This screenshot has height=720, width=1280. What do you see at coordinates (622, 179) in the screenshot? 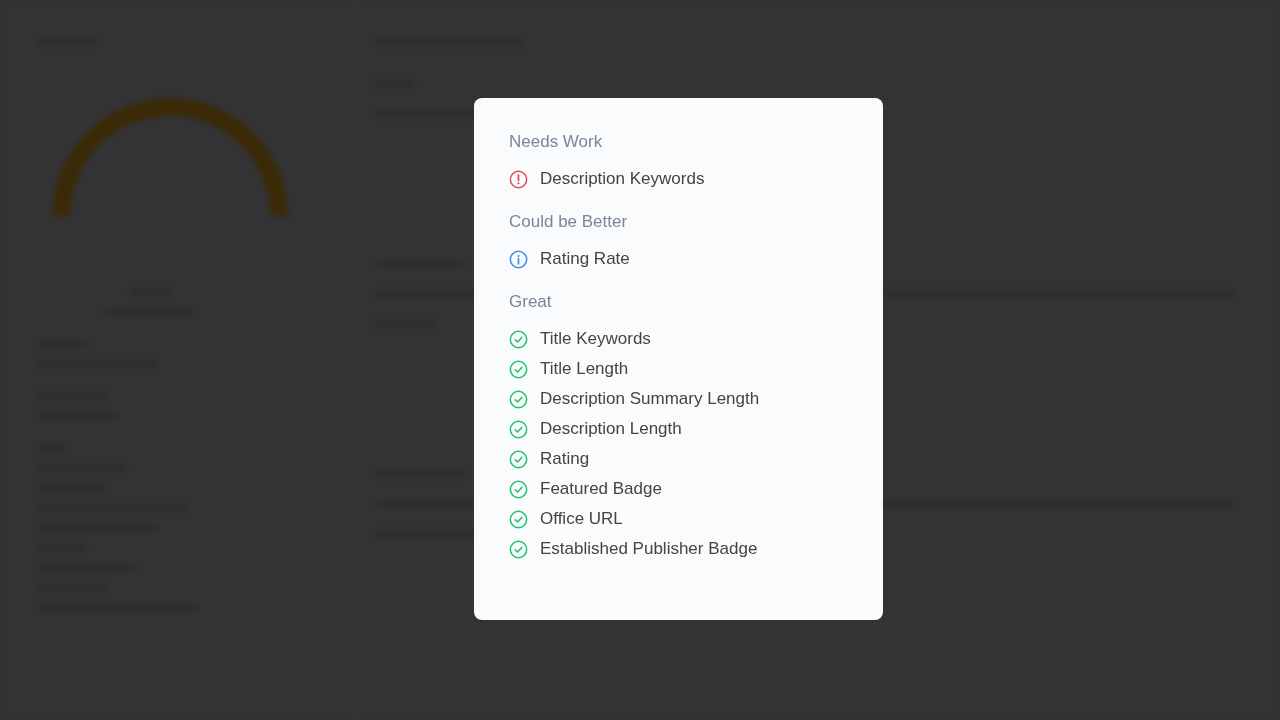
I see `check-item-label: Description Keywords` at bounding box center [622, 179].